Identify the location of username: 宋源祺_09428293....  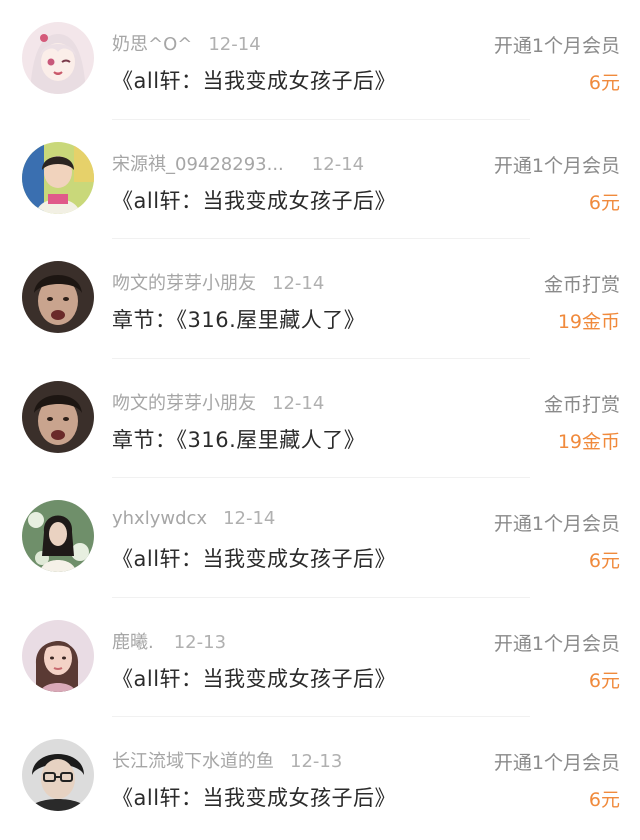
(198, 164).